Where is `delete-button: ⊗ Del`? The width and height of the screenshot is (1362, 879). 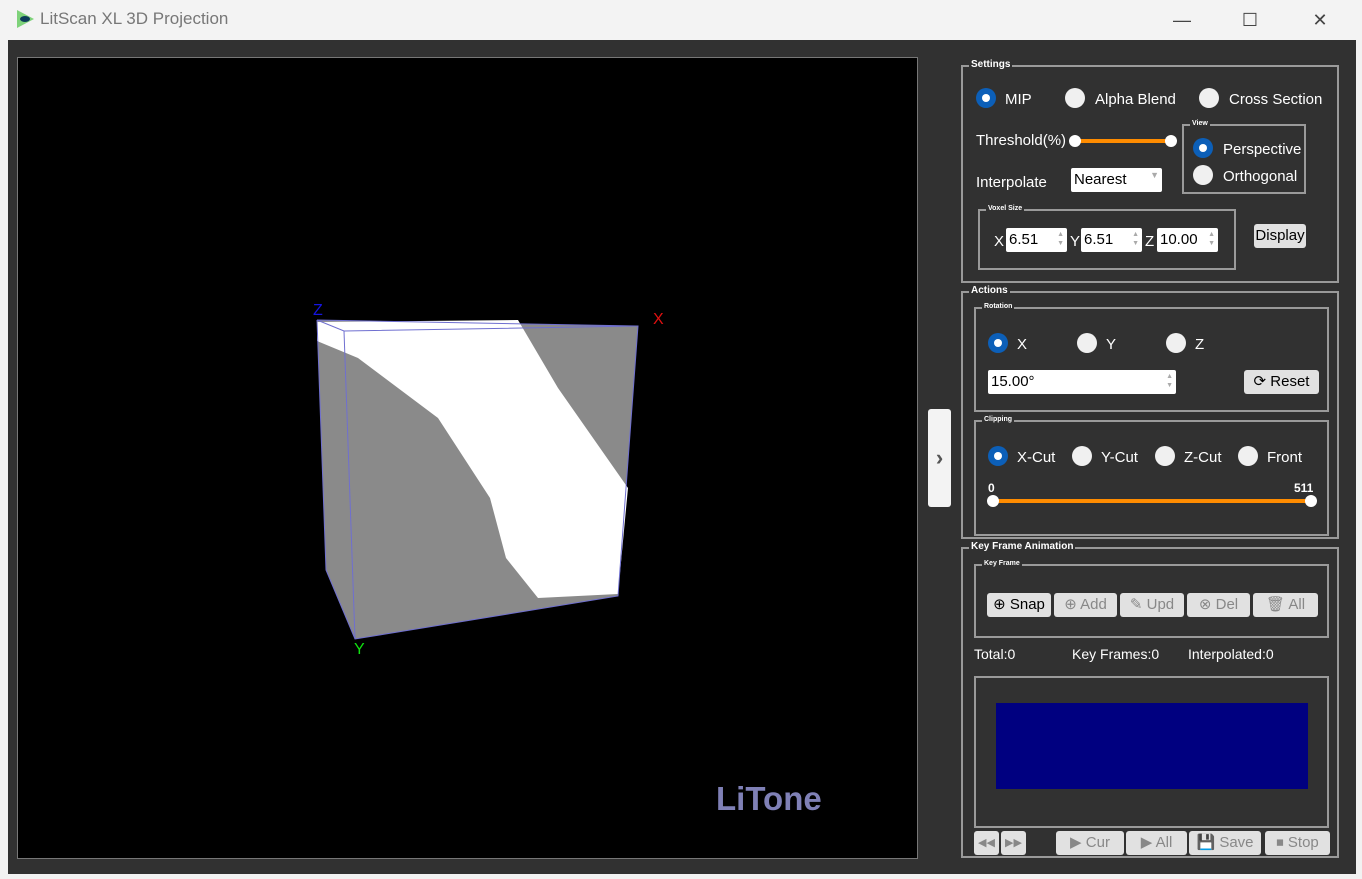 delete-button: ⊗ Del is located at coordinates (1218, 605).